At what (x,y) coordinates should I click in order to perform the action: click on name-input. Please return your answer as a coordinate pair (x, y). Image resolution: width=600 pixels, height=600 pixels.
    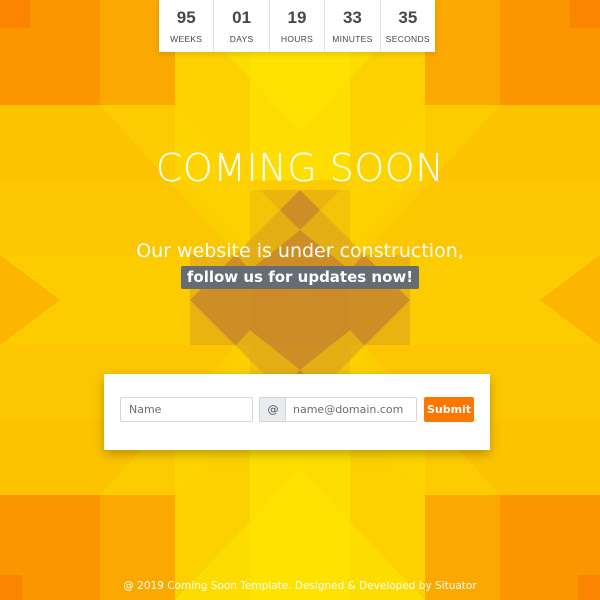
    Looking at the image, I should click on (186, 409).